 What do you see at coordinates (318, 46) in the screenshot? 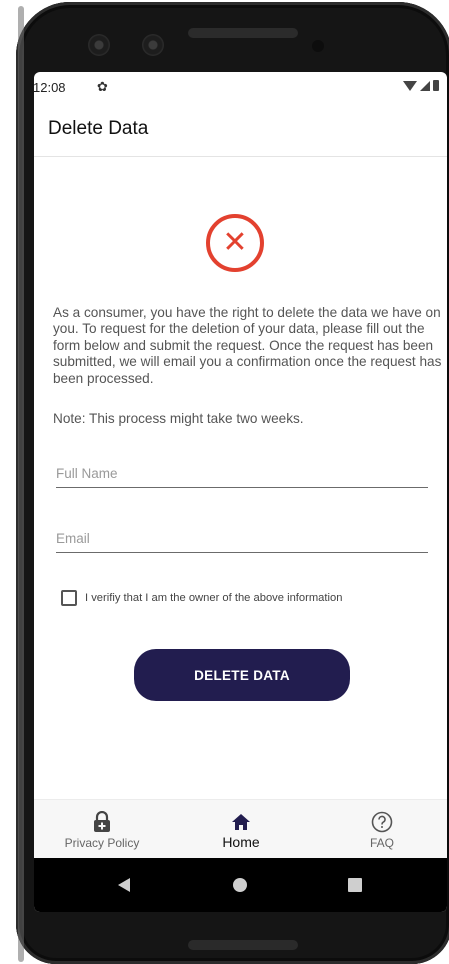
I see `proximity-sensor` at bounding box center [318, 46].